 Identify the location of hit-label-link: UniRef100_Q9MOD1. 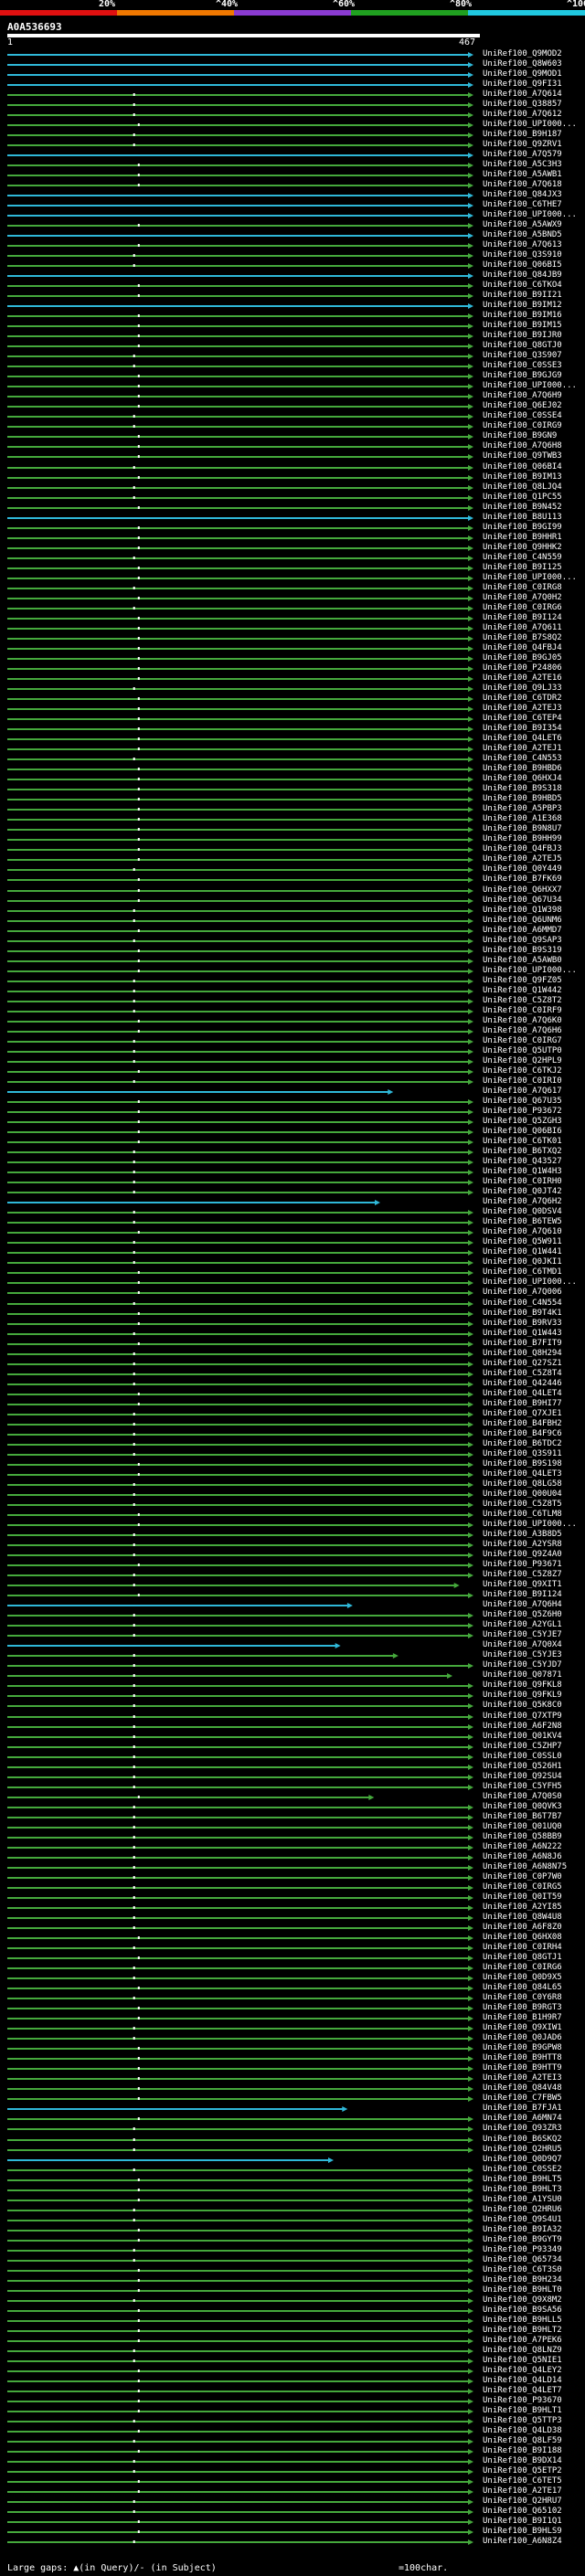
(522, 74).